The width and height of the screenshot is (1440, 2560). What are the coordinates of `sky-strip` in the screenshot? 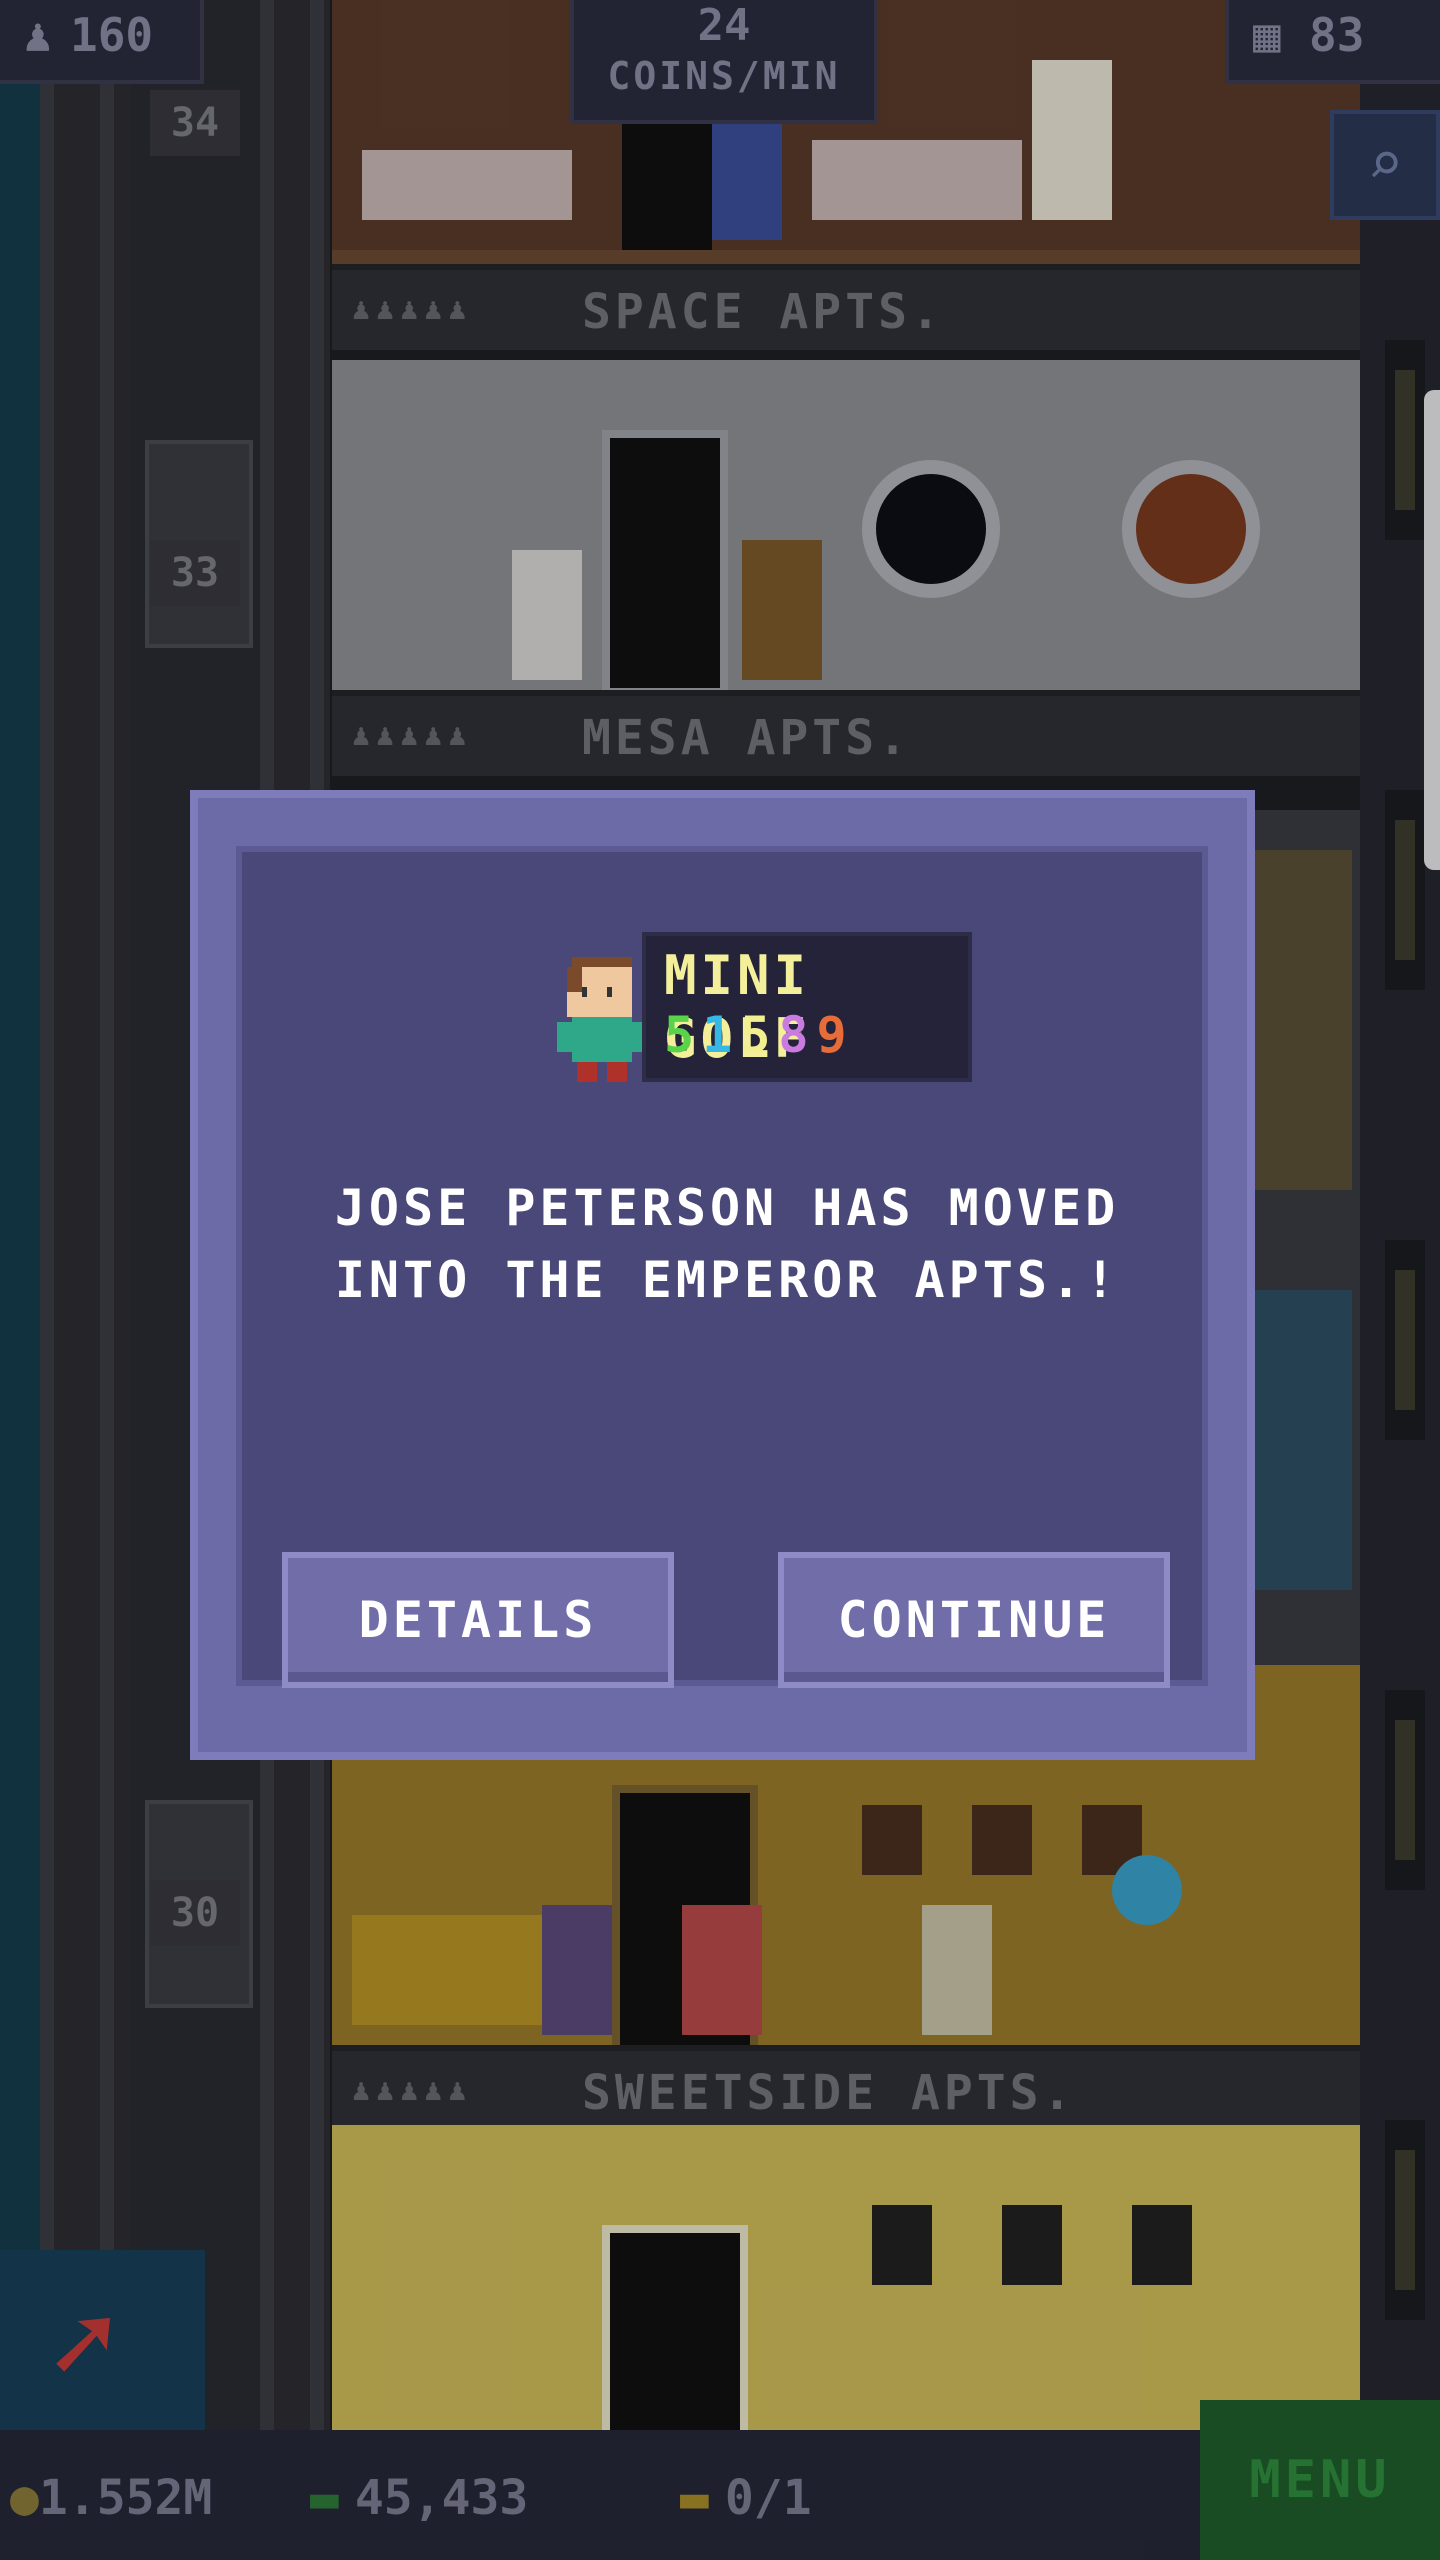 It's located at (20, 1220).